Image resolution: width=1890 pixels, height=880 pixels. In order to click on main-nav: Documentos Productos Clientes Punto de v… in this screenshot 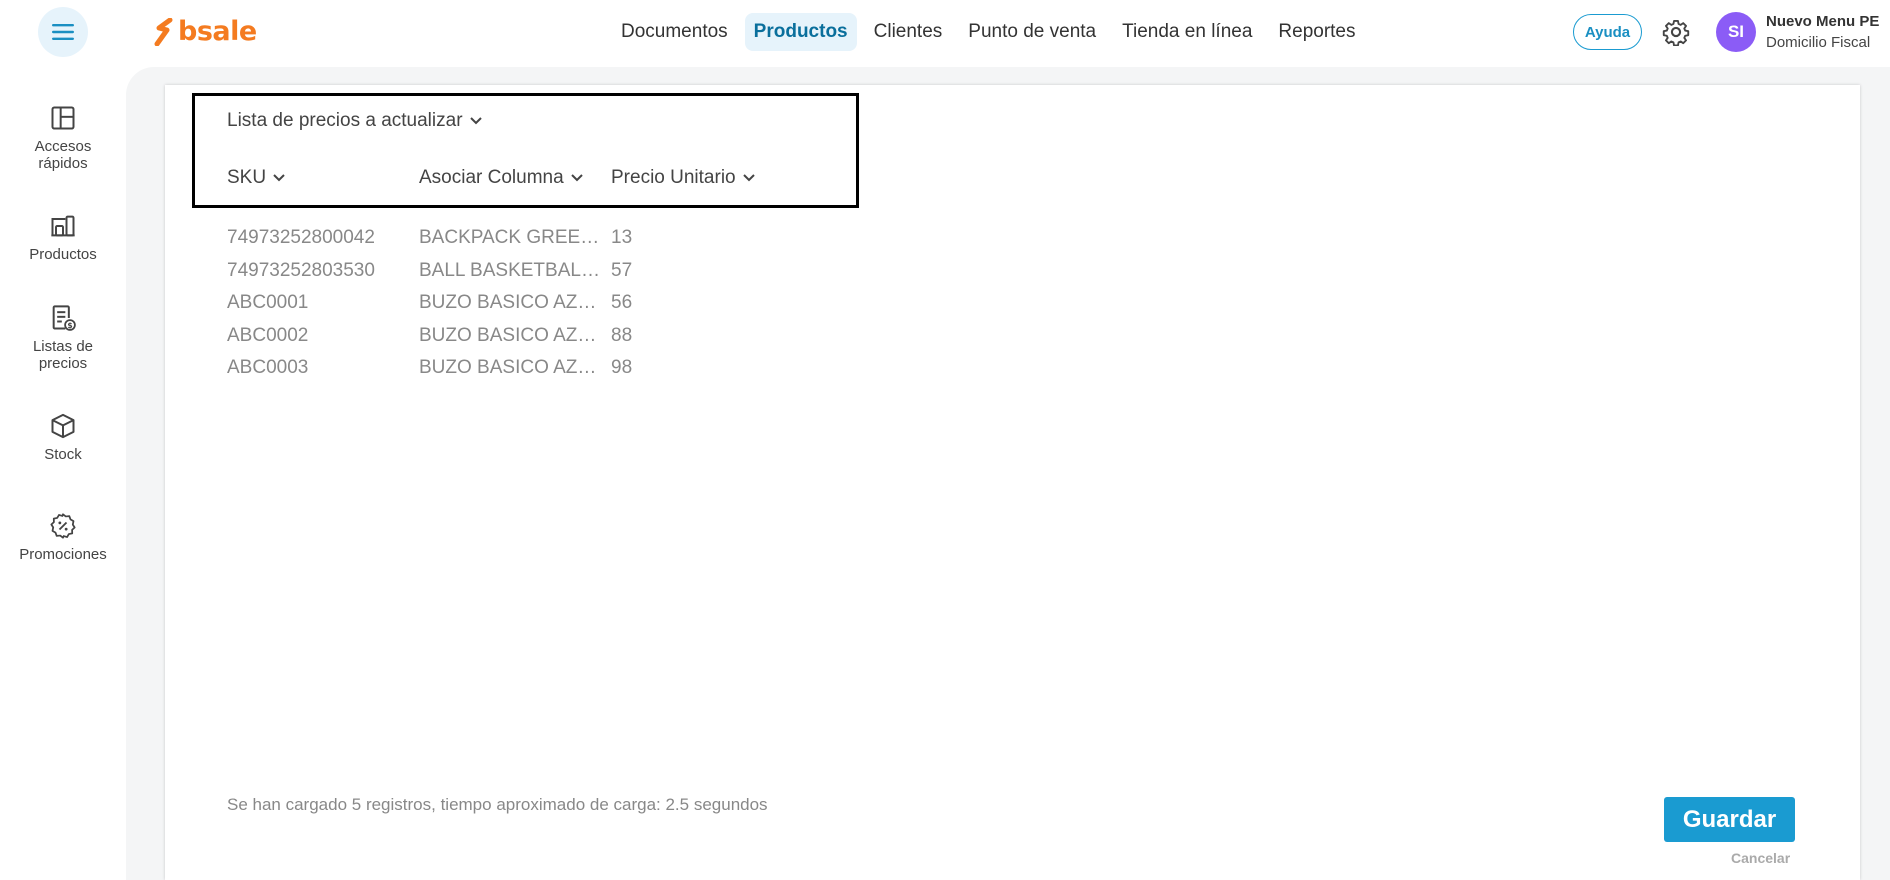, I will do `click(992, 32)`.